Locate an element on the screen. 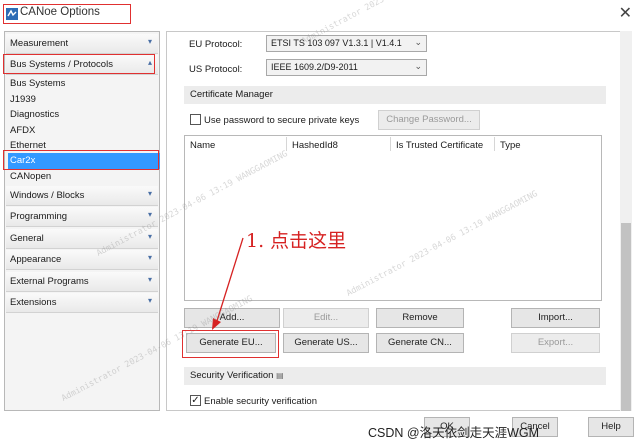 The image size is (638, 445). certificate-manager-header: Certificate Manager is located at coordinates (395, 95).